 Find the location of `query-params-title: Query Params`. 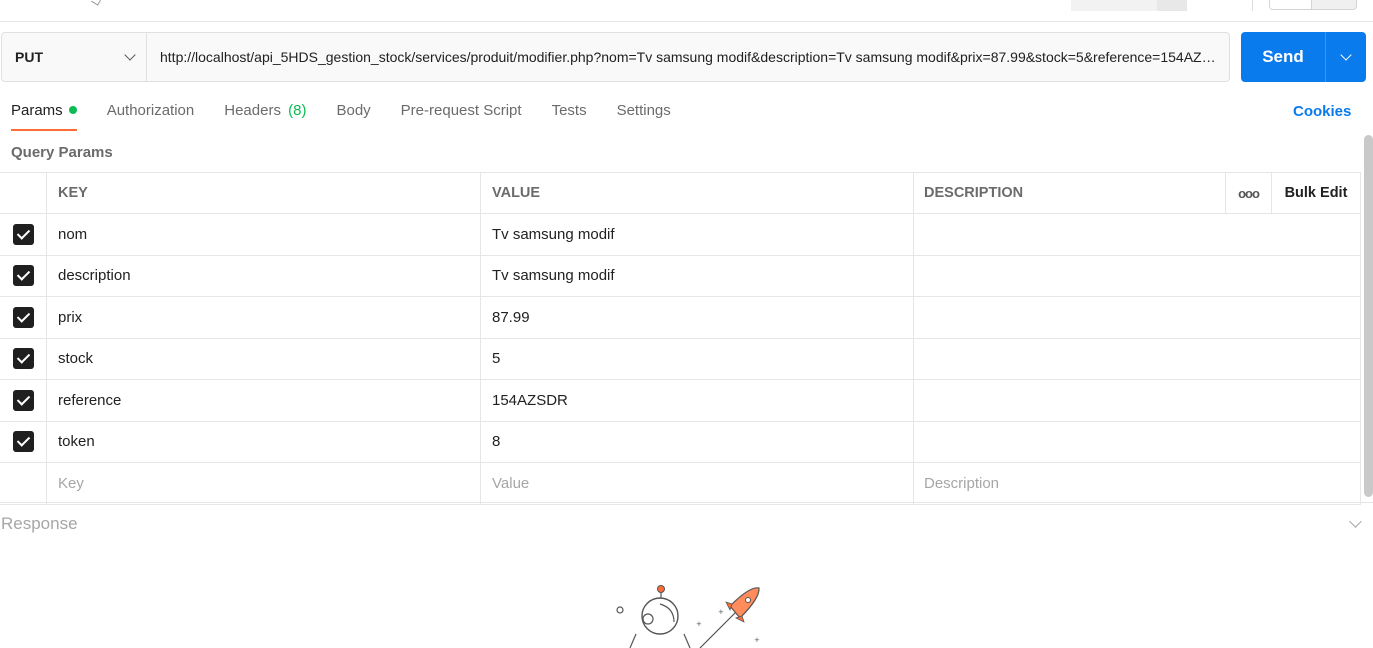

query-params-title: Query Params is located at coordinates (62, 152).